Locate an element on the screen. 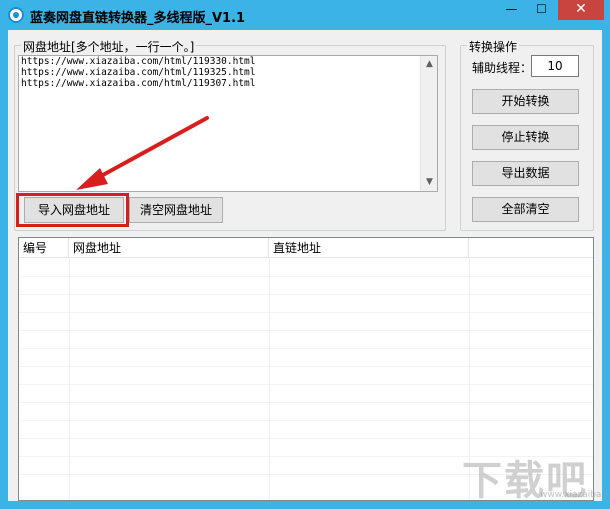  annotation-arrow-icon is located at coordinates (142, 153).